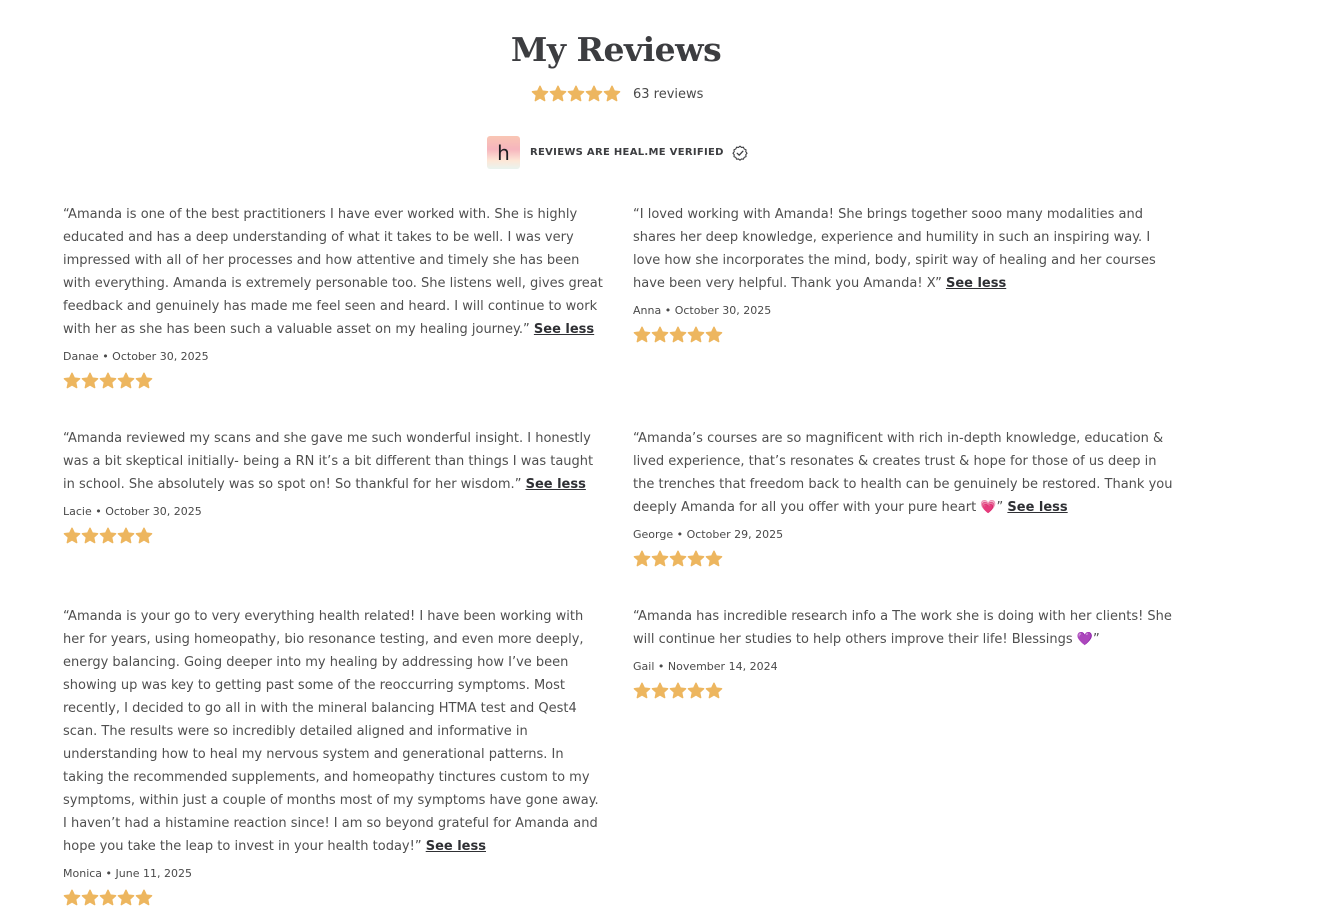 This screenshot has height=922, width=1332. Describe the element at coordinates (136, 356) in the screenshot. I see `review-meta: Danae • October 30, 2025` at that location.